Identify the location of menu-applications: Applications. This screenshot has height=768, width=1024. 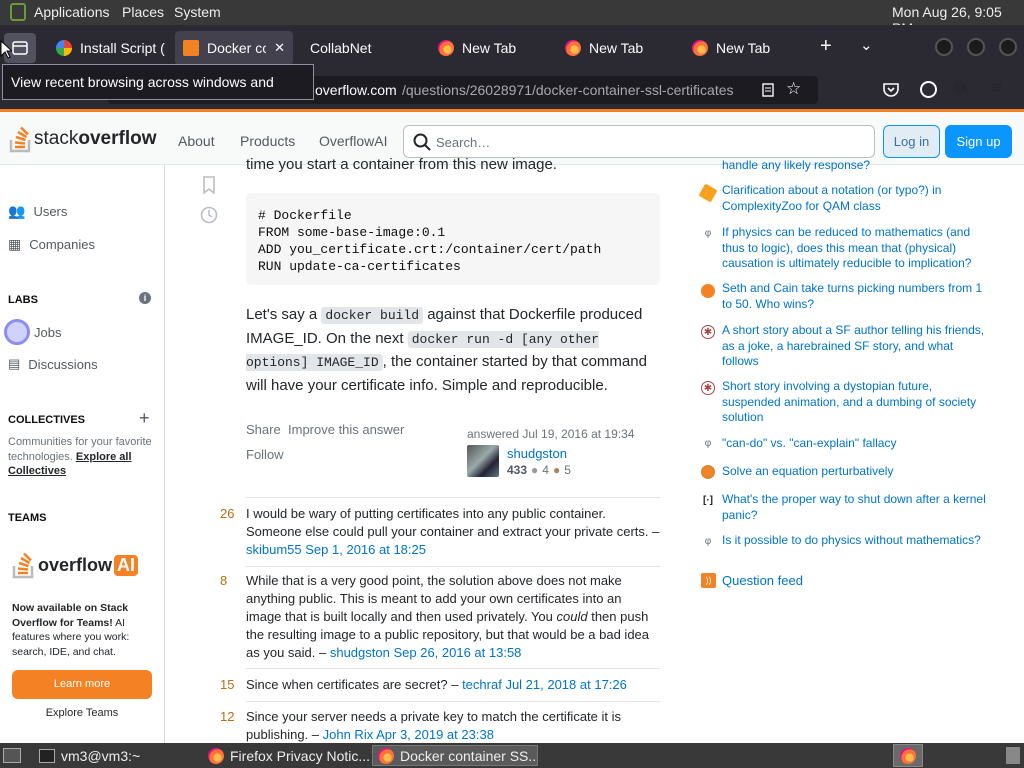
(72, 12).